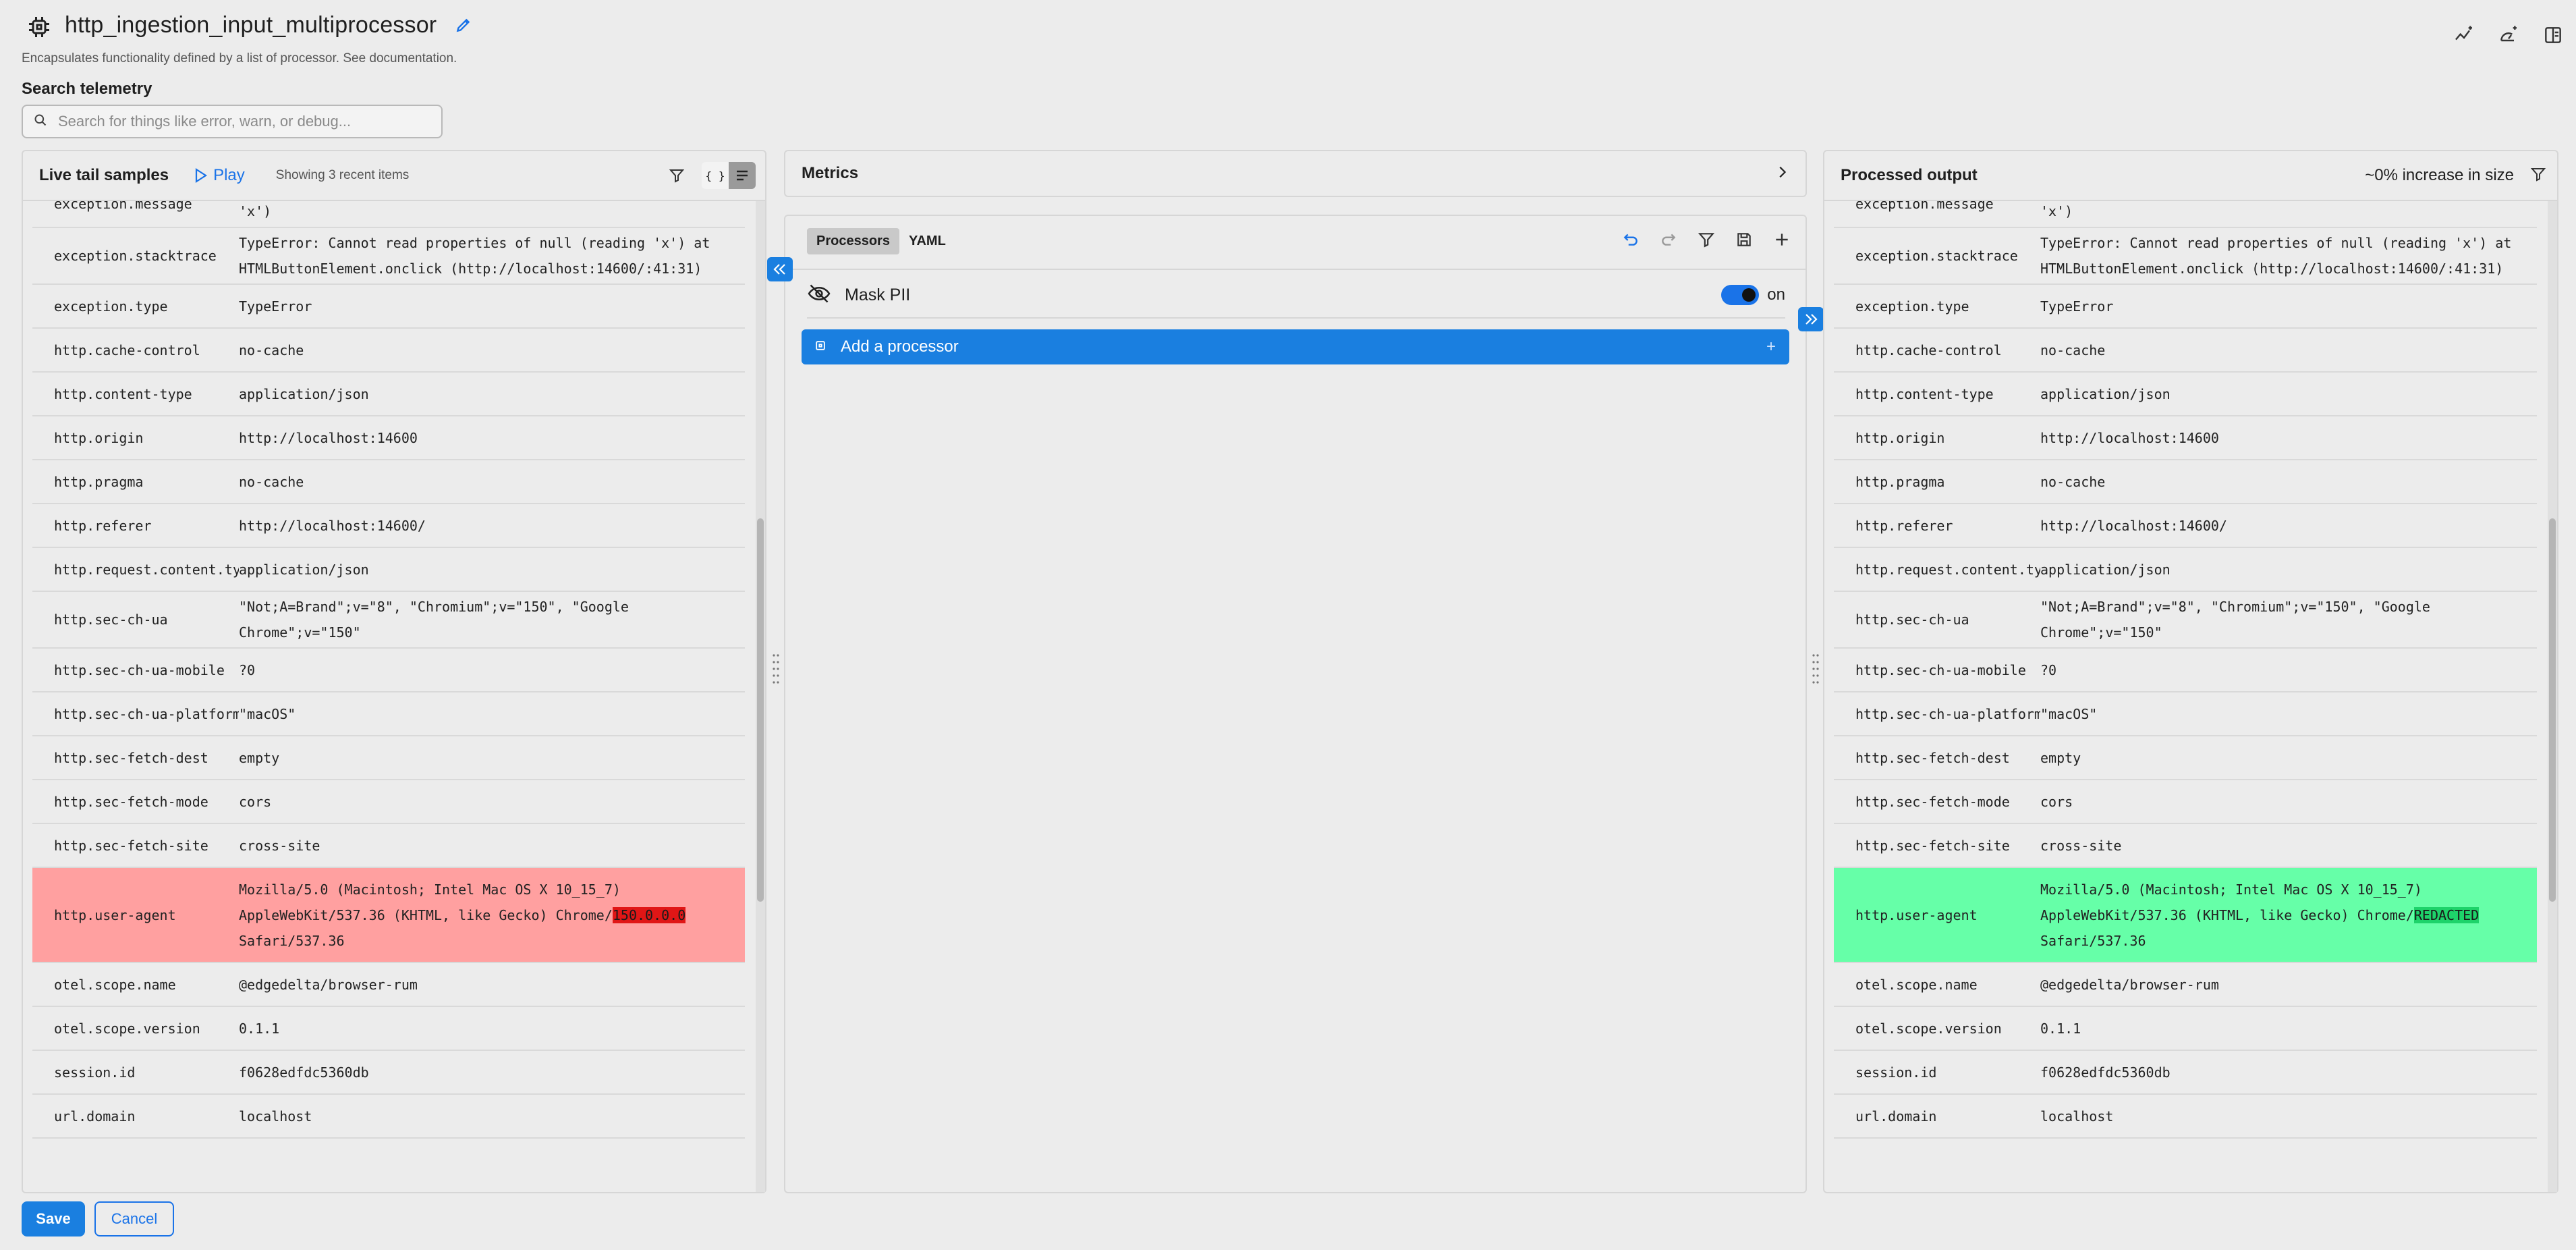  What do you see at coordinates (2553, 35) in the screenshot?
I see `side-panel-icon` at bounding box center [2553, 35].